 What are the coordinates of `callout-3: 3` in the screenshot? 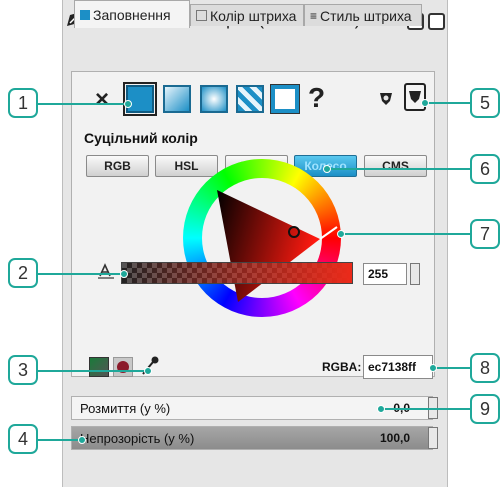 It's located at (23, 370).